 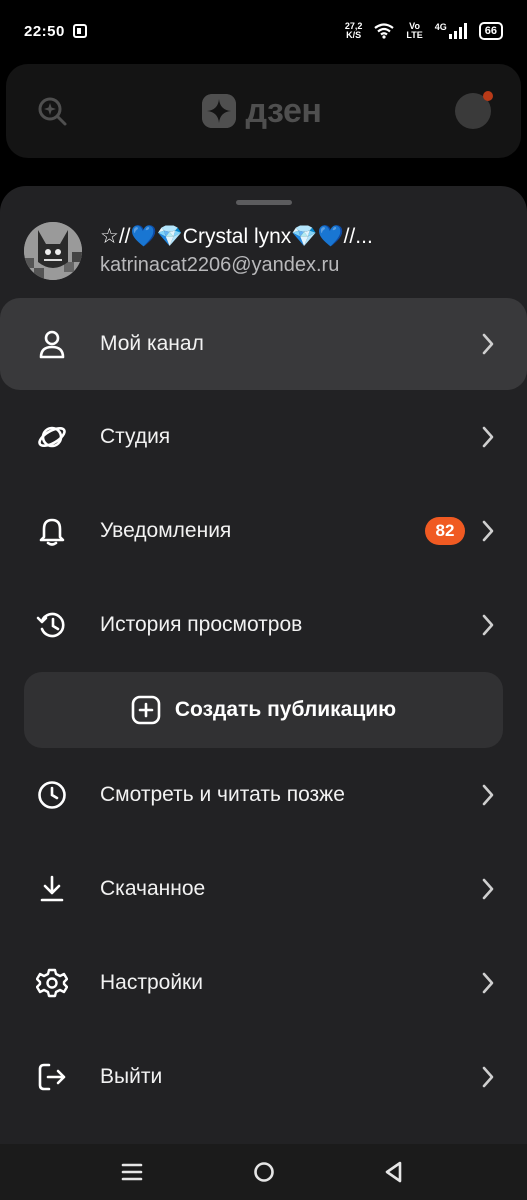 I want to click on profile-email: katrinacat2206@yandex.ru, so click(x=220, y=265).